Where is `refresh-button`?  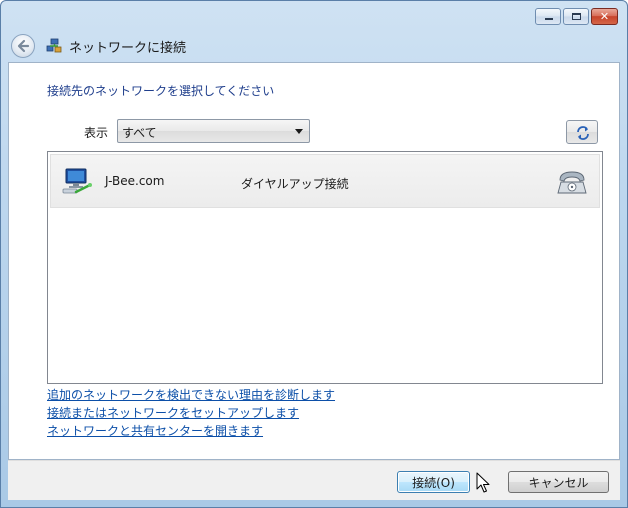
refresh-button is located at coordinates (582, 132).